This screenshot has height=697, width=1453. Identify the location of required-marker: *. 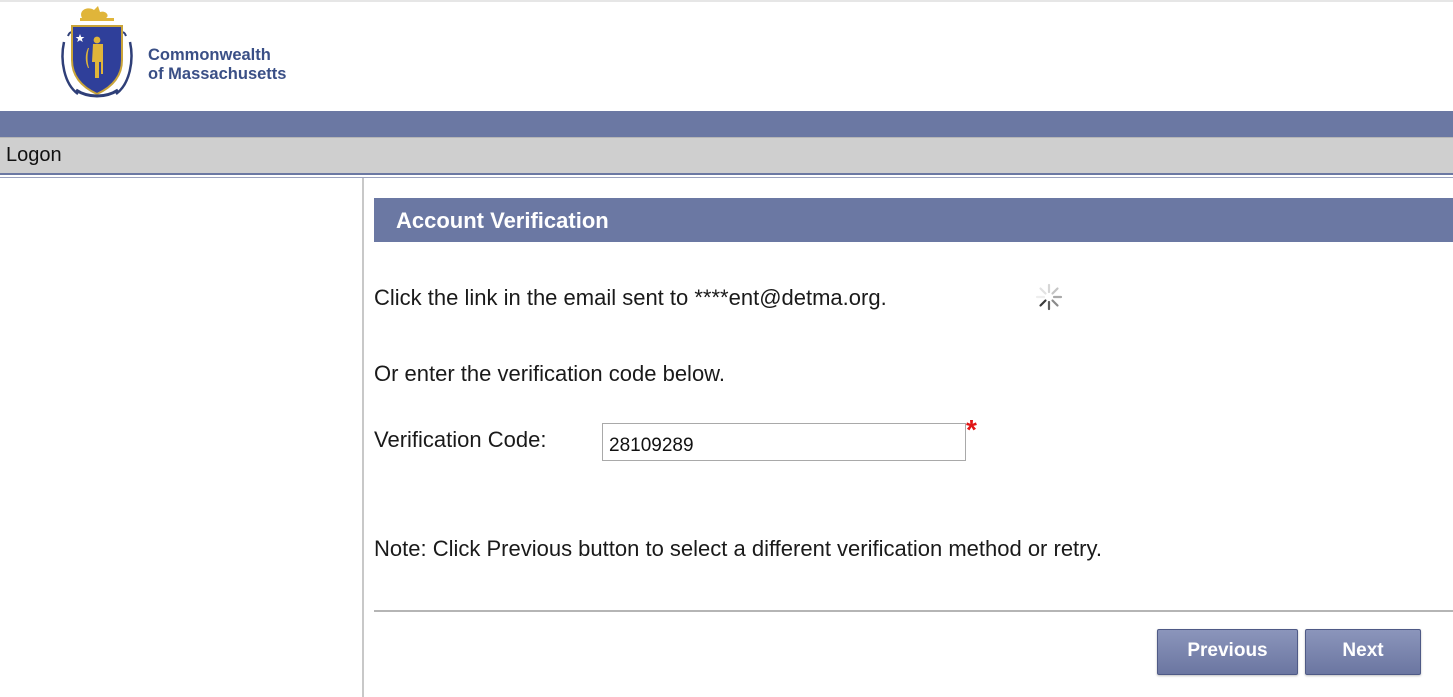
(971, 429).